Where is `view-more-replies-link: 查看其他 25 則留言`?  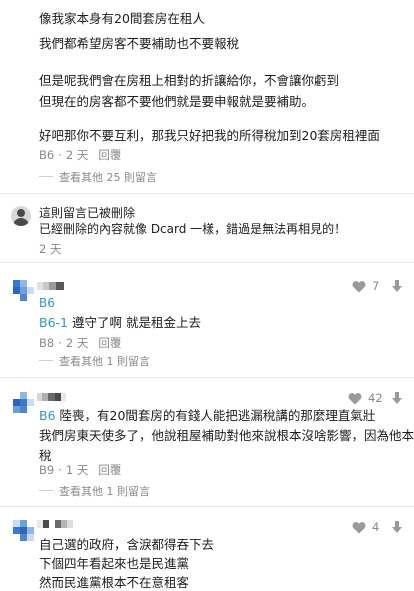
view-more-replies-link: 查看其他 25 則留言 is located at coordinates (108, 177).